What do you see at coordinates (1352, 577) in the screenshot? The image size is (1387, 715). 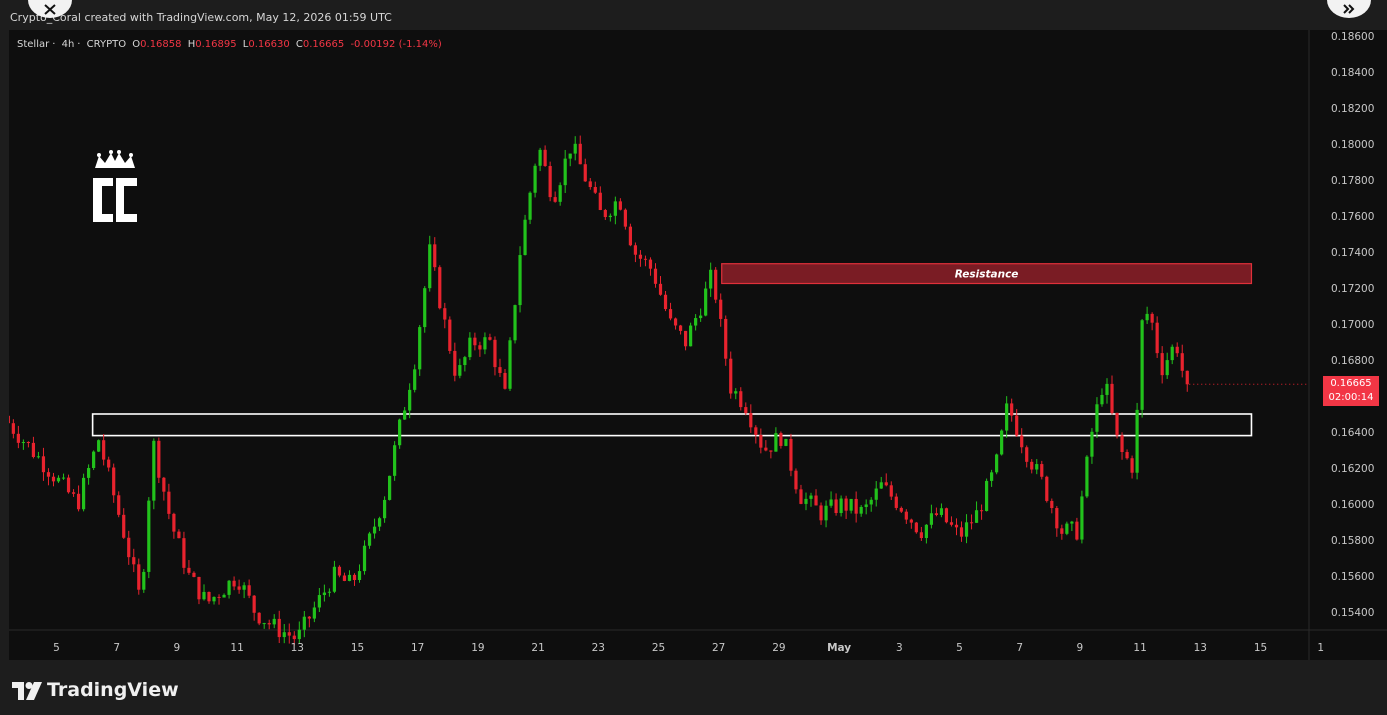 I see `price-tick-label: 0.15600` at bounding box center [1352, 577].